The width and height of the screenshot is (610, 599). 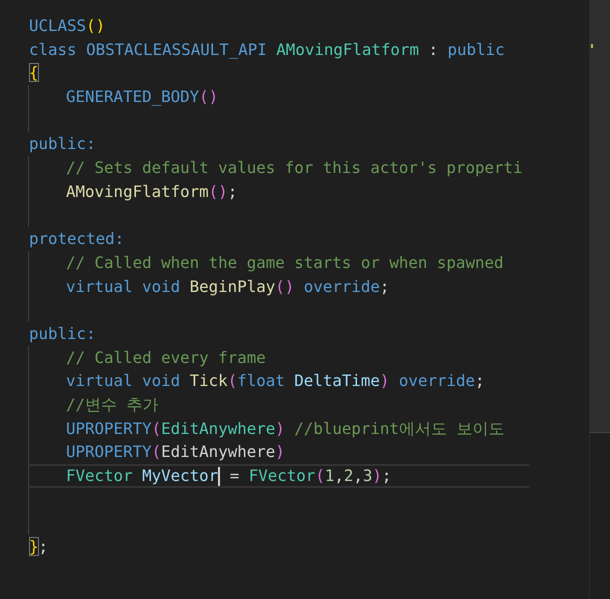 What do you see at coordinates (38, 546) in the screenshot?
I see `code-line: };` at bounding box center [38, 546].